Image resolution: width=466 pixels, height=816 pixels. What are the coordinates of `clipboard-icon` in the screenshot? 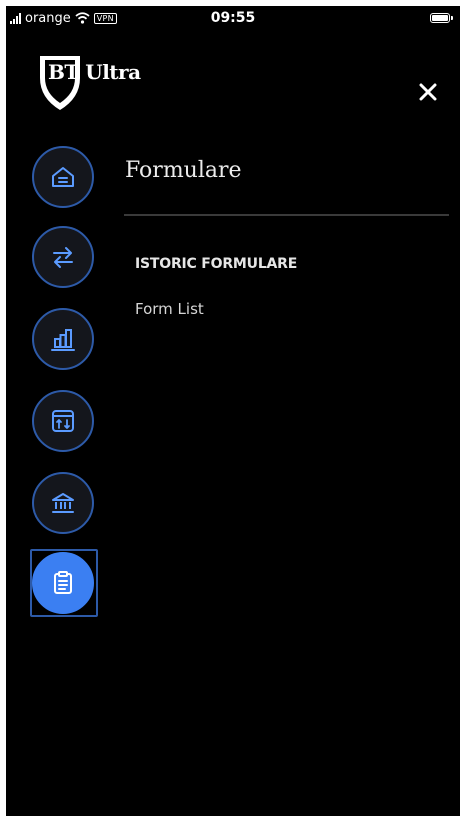 It's located at (63, 582).